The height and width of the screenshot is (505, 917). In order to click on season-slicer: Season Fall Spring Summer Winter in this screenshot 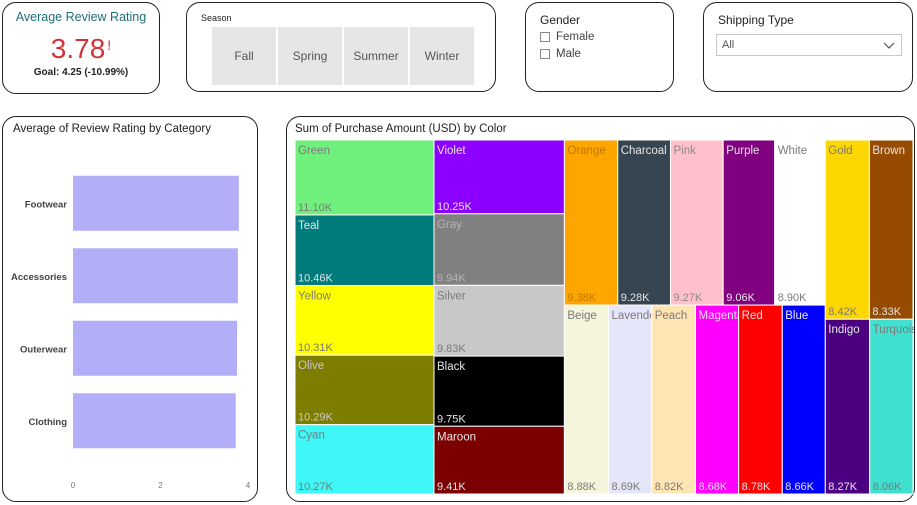, I will do `click(341, 47)`.